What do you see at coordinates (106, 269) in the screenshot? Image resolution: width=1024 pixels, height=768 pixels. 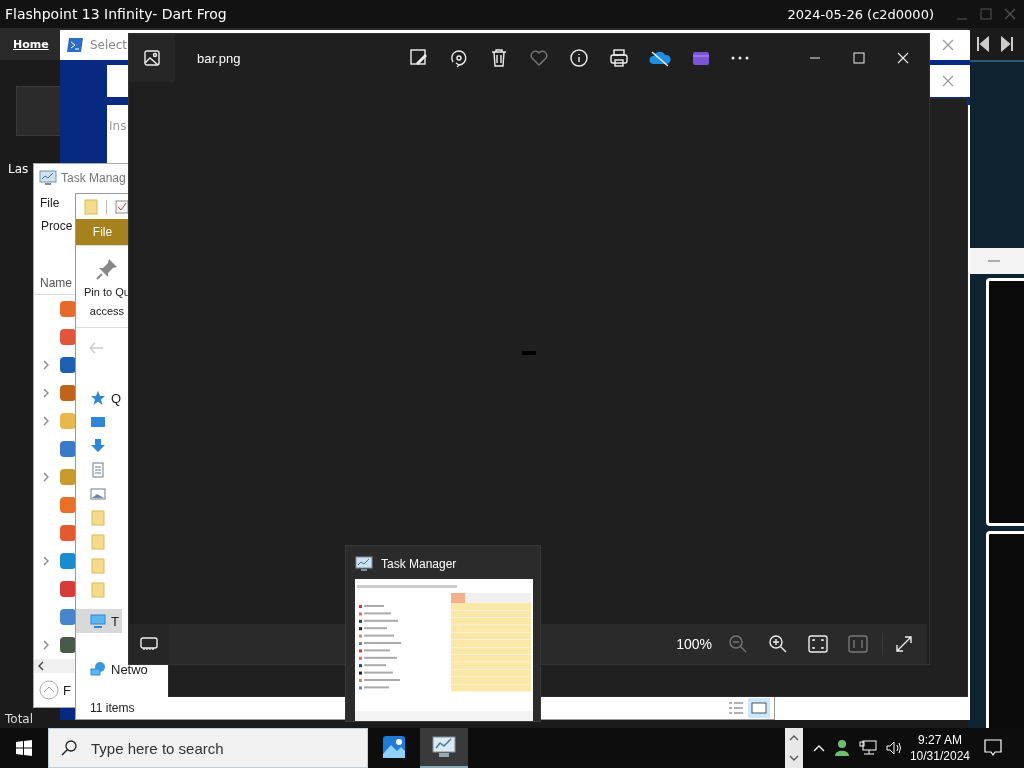 I see `pin-icon` at bounding box center [106, 269].